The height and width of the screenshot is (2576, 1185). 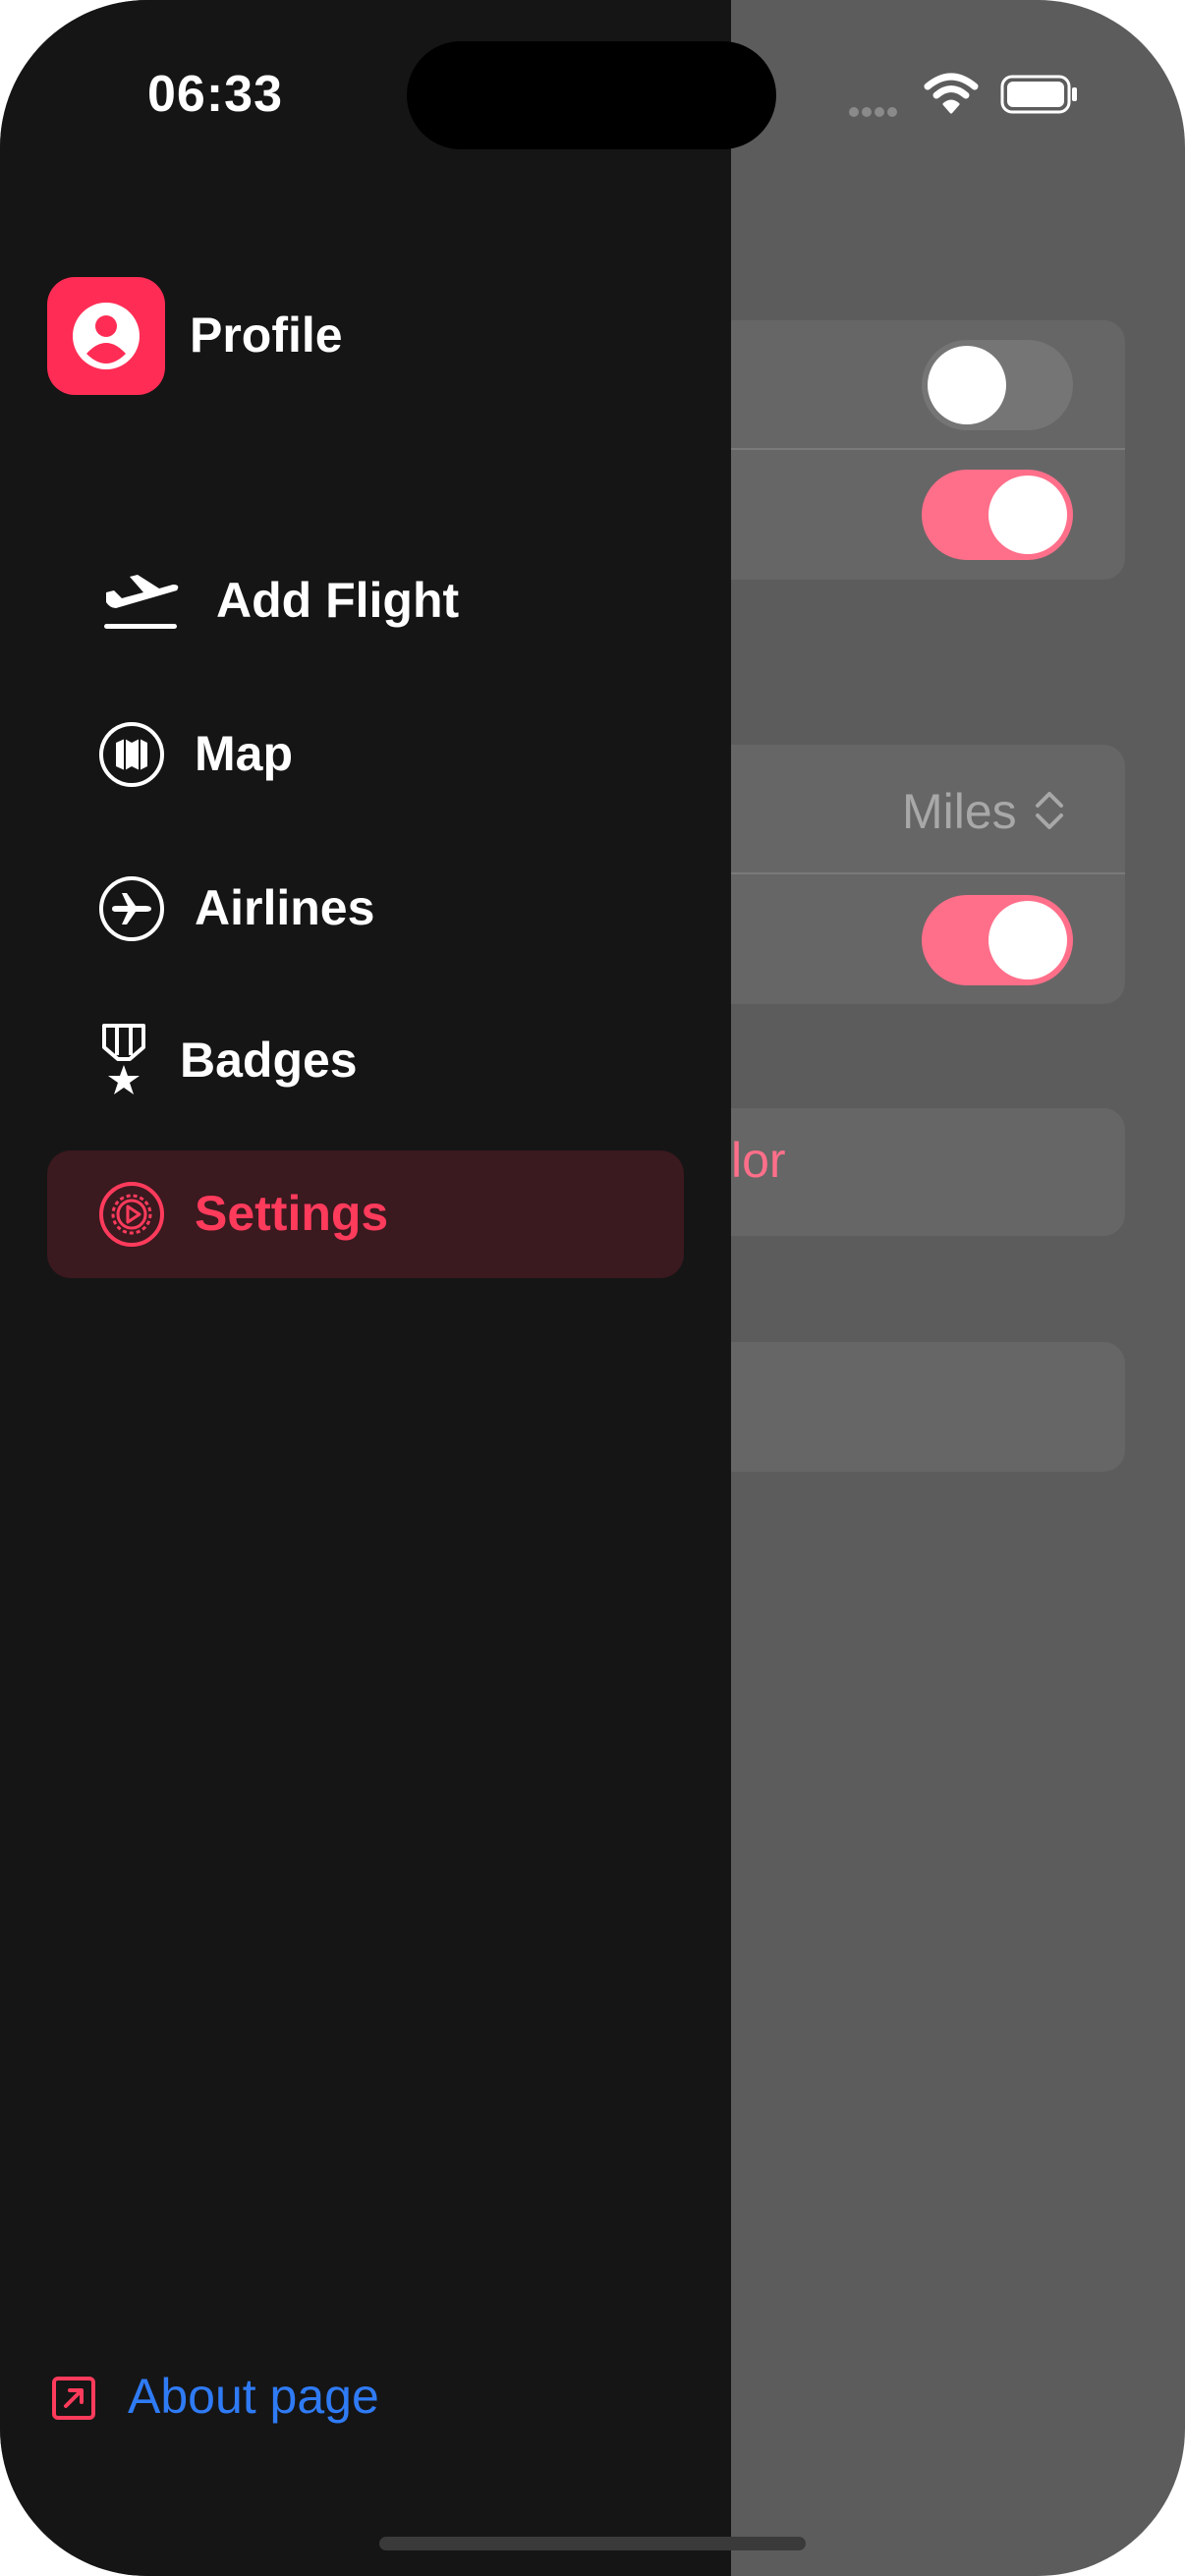 What do you see at coordinates (366, 754) in the screenshot?
I see `menu-item-map: Map` at bounding box center [366, 754].